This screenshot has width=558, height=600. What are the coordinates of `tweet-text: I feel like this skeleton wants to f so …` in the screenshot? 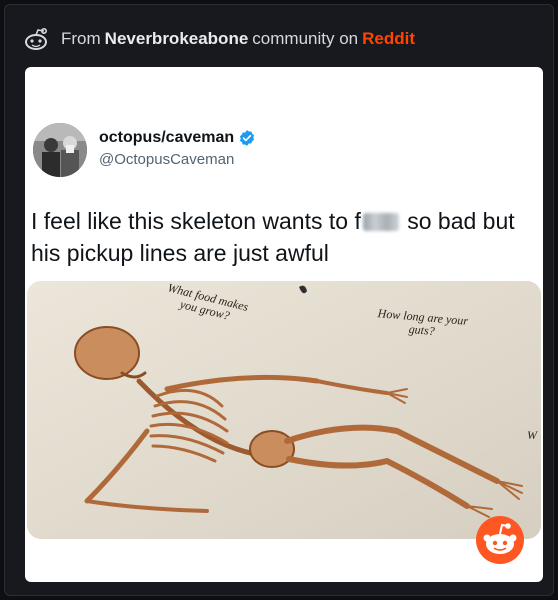 It's located at (281, 237).